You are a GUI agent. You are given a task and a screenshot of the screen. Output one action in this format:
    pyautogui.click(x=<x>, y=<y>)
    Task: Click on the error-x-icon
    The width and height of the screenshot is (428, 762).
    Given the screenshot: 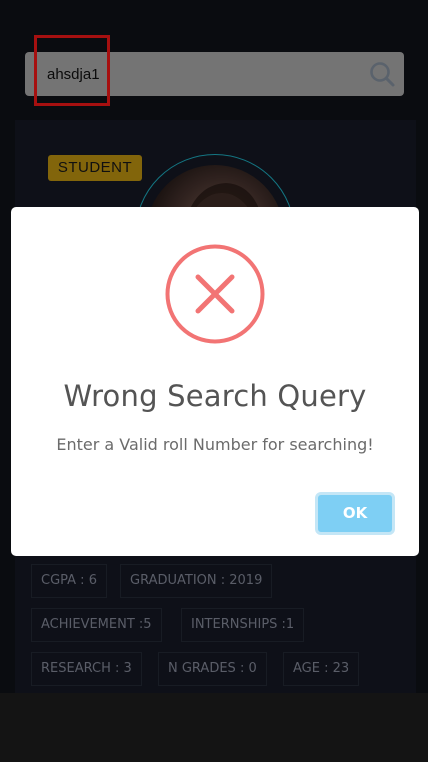 What is the action you would take?
    pyautogui.click(x=215, y=294)
    